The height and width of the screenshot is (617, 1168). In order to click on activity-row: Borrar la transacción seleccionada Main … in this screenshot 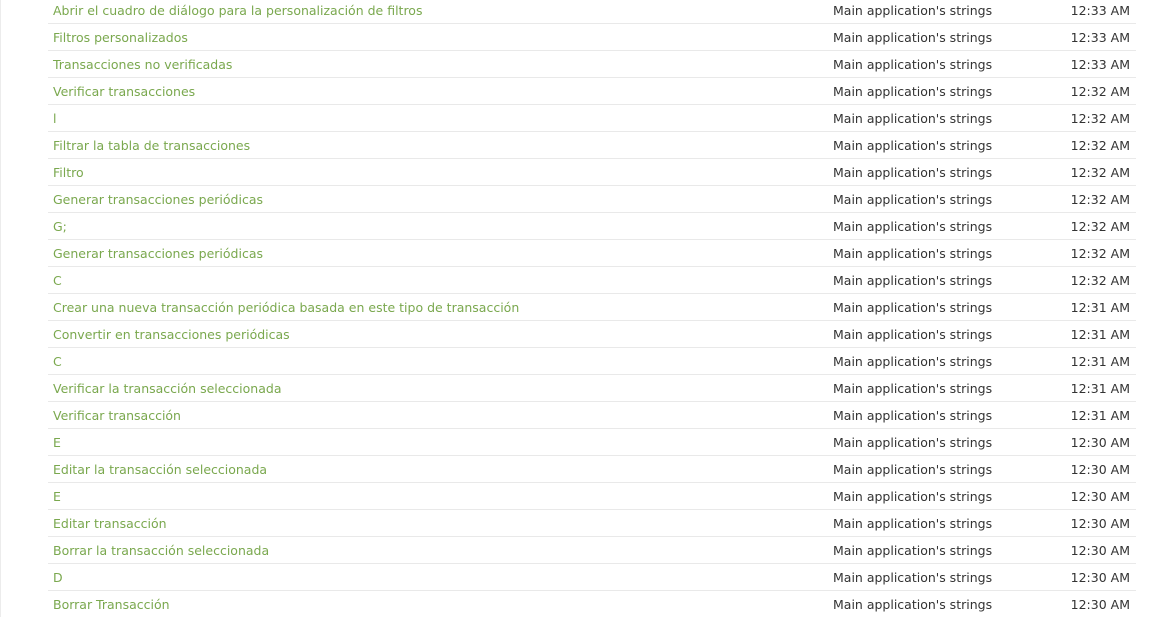, I will do `click(592, 550)`.